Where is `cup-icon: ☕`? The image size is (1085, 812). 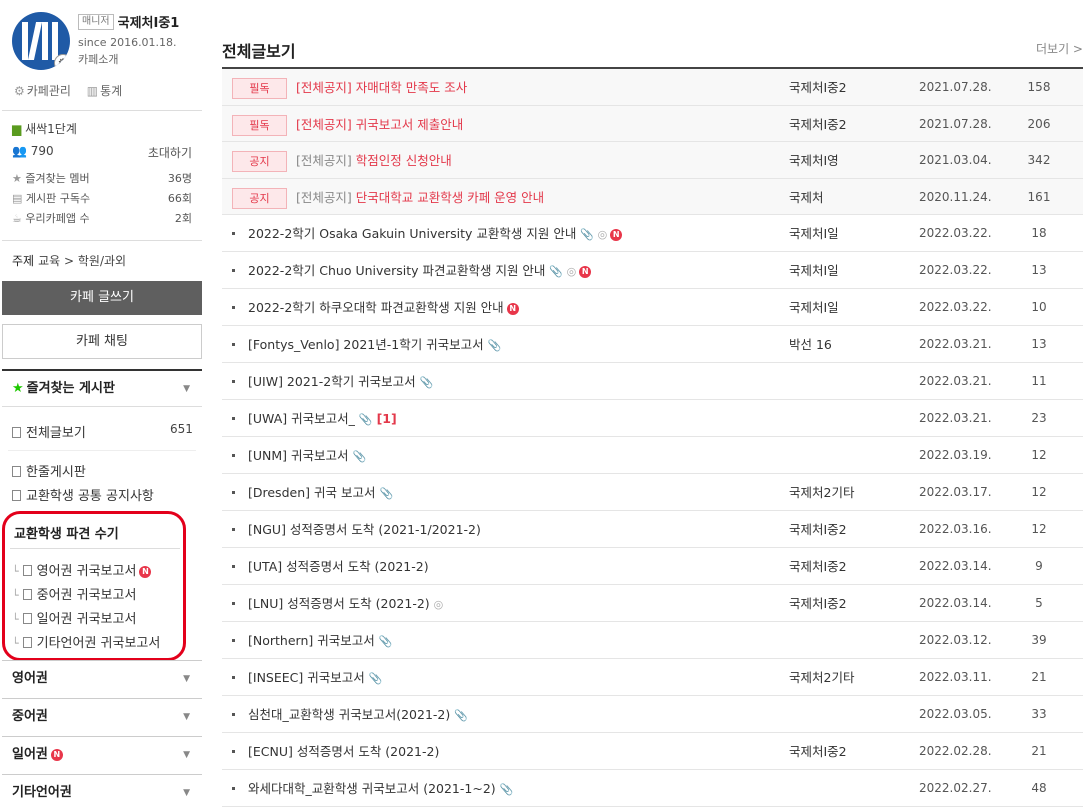
cup-icon: ☕ is located at coordinates (17, 218).